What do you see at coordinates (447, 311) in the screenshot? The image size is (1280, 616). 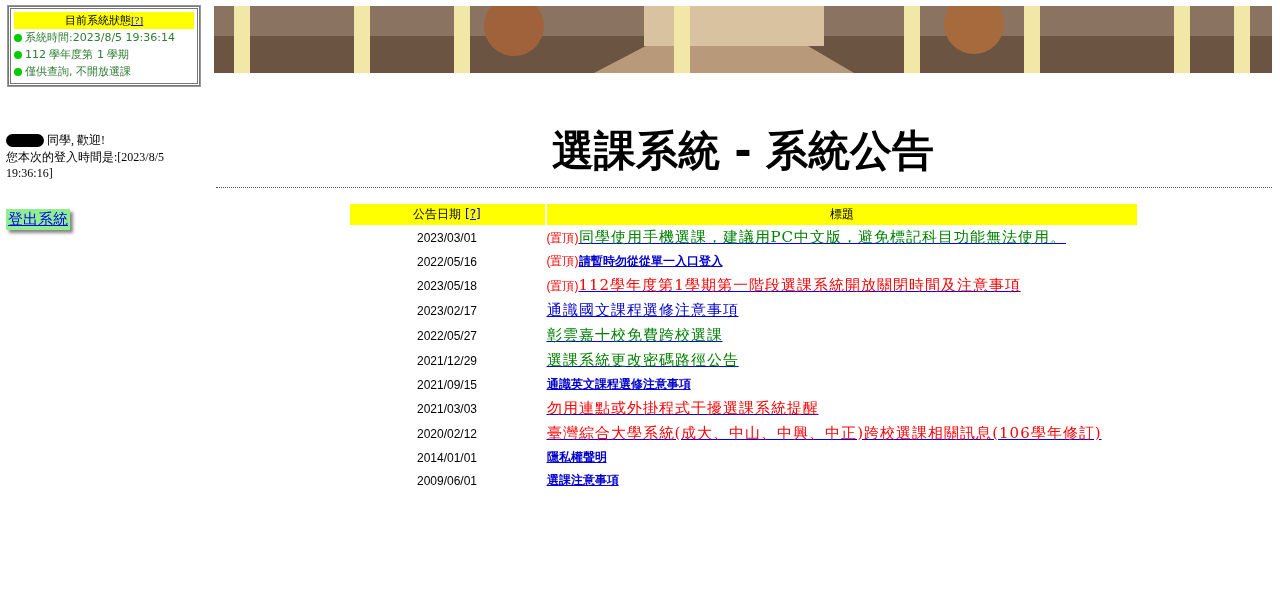 I see `date-cell-text: 2023/02/17` at bounding box center [447, 311].